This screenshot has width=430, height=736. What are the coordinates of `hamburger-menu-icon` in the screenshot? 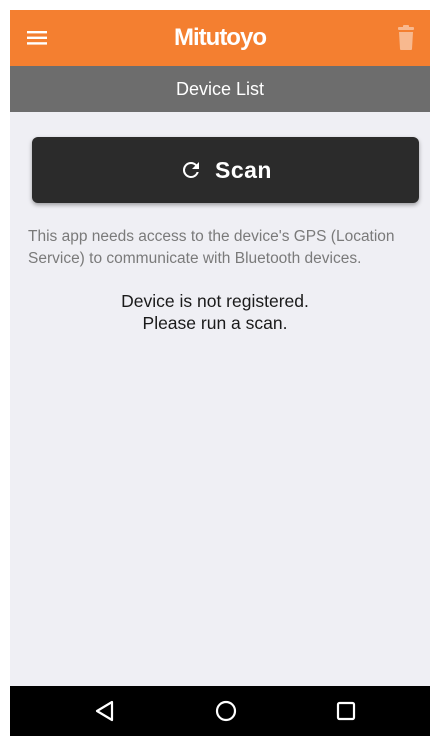 It's located at (37, 38).